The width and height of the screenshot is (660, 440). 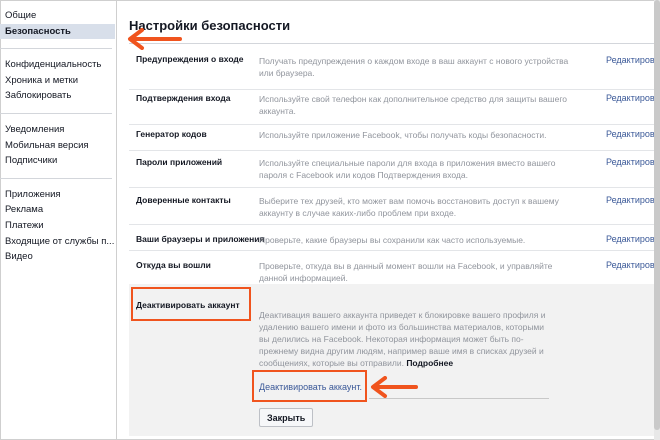 I want to click on close-button: Закрыть, so click(x=286, y=417).